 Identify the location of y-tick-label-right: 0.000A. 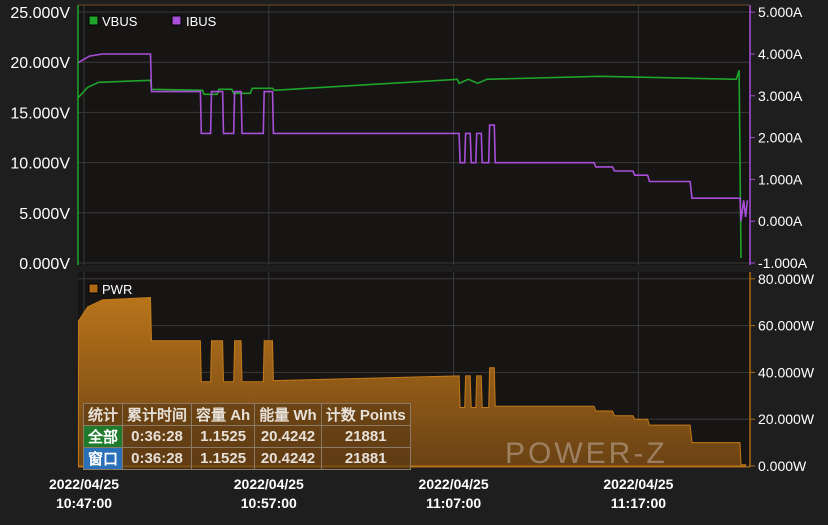
(780, 221).